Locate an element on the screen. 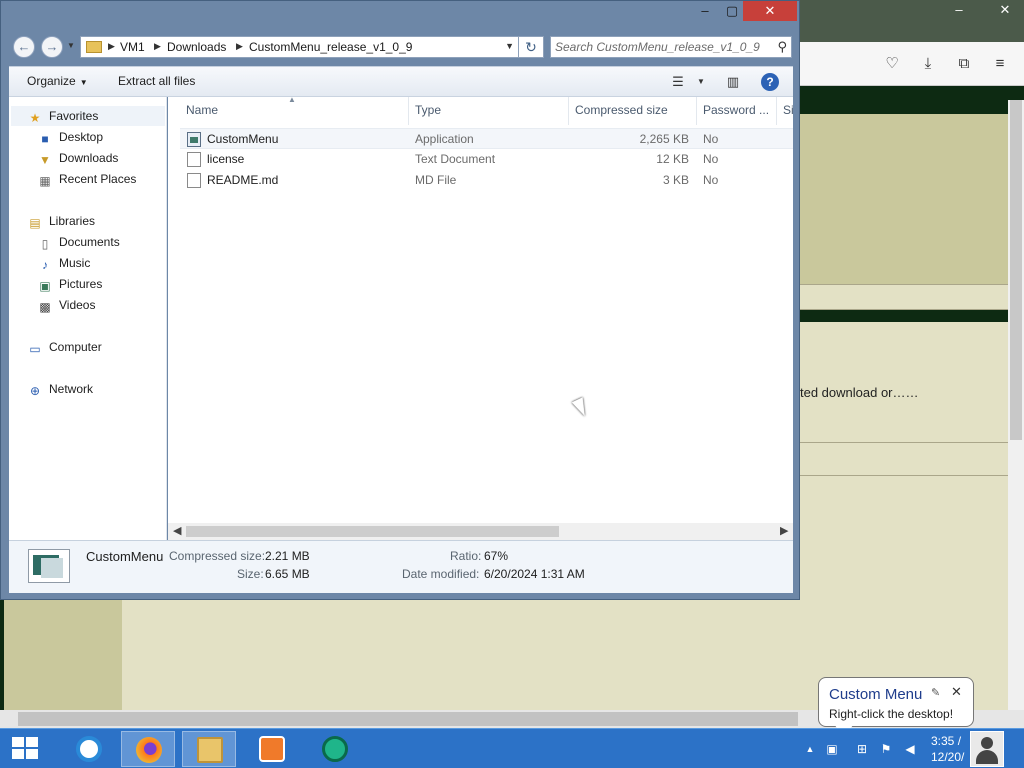 This screenshot has height=768, width=1024. nav-item-desktop: ■ Desktop is located at coordinates (70, 137).